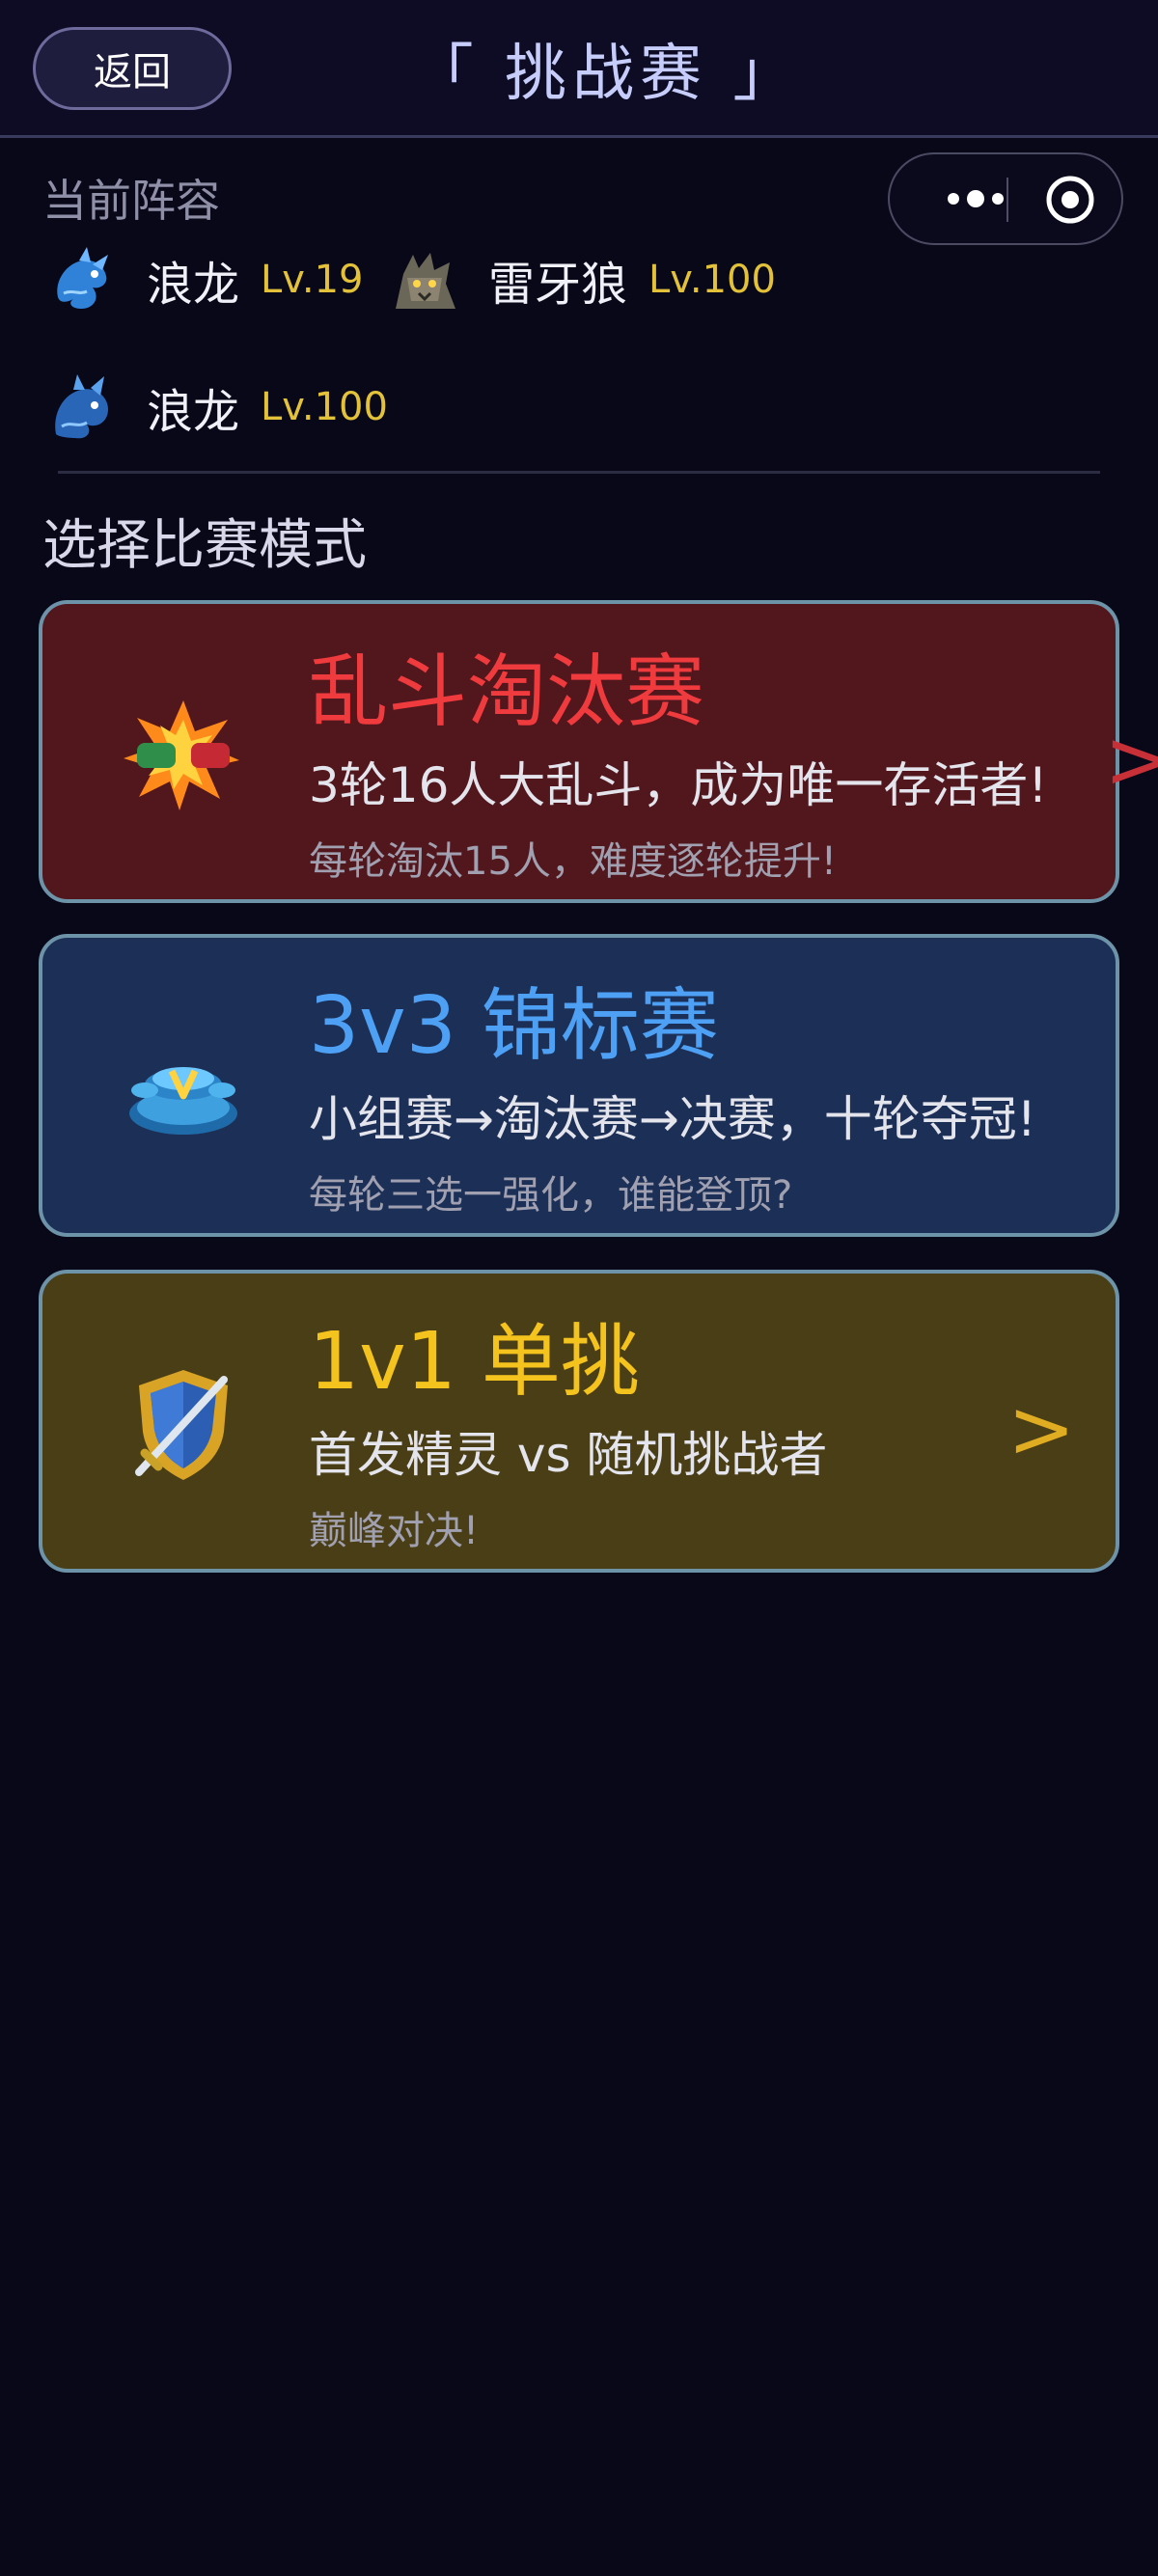 Image resolution: width=1158 pixels, height=2576 pixels. What do you see at coordinates (183, 1101) in the screenshot?
I see `tournament-arena-icon` at bounding box center [183, 1101].